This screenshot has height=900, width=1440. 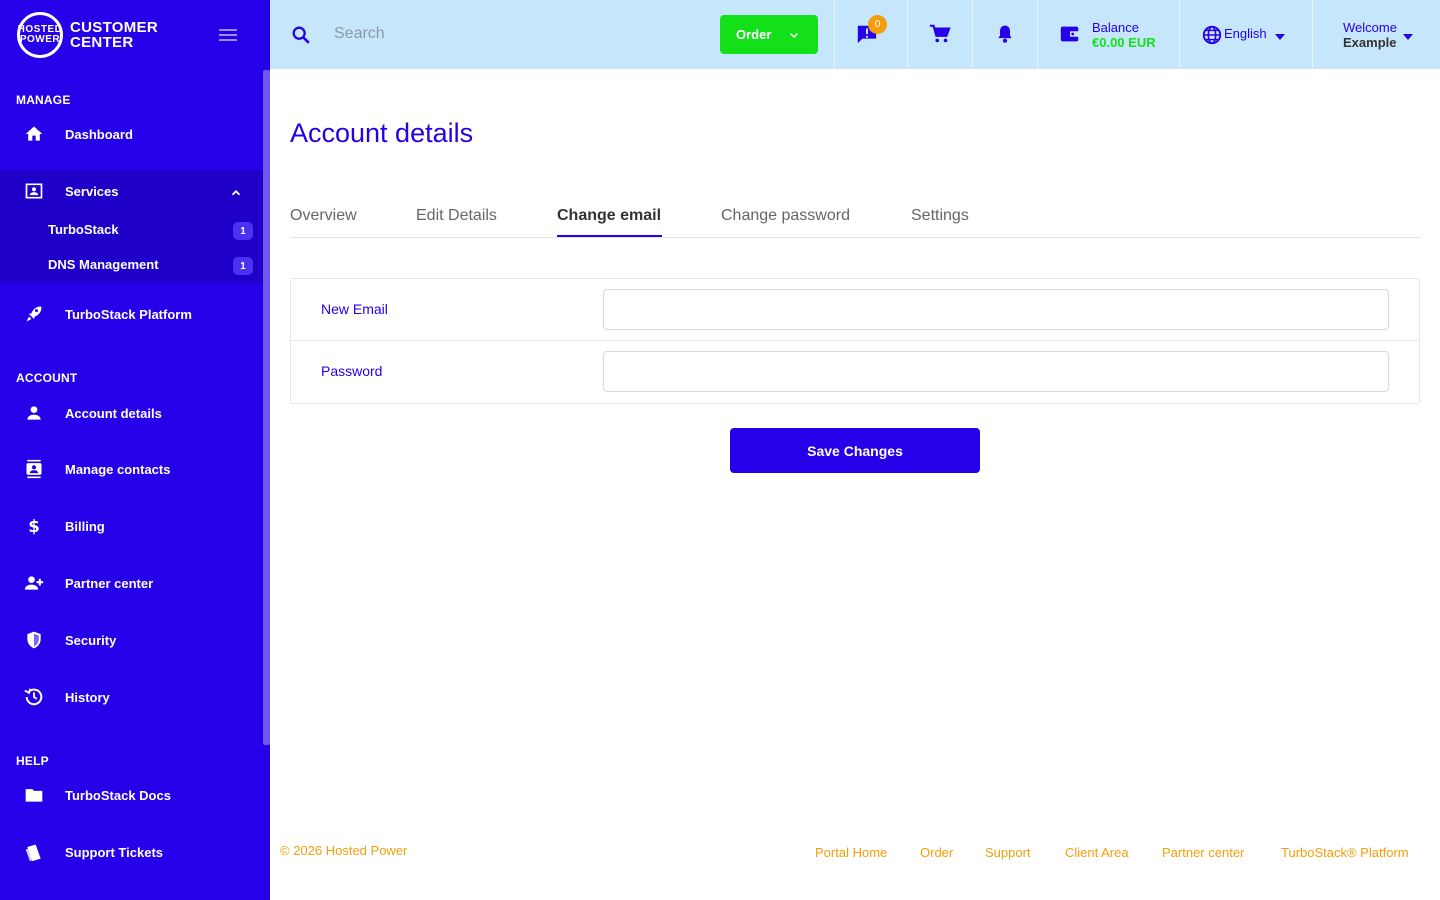 What do you see at coordinates (114, 852) in the screenshot?
I see `sidebar-item-label: Support Tickets` at bounding box center [114, 852].